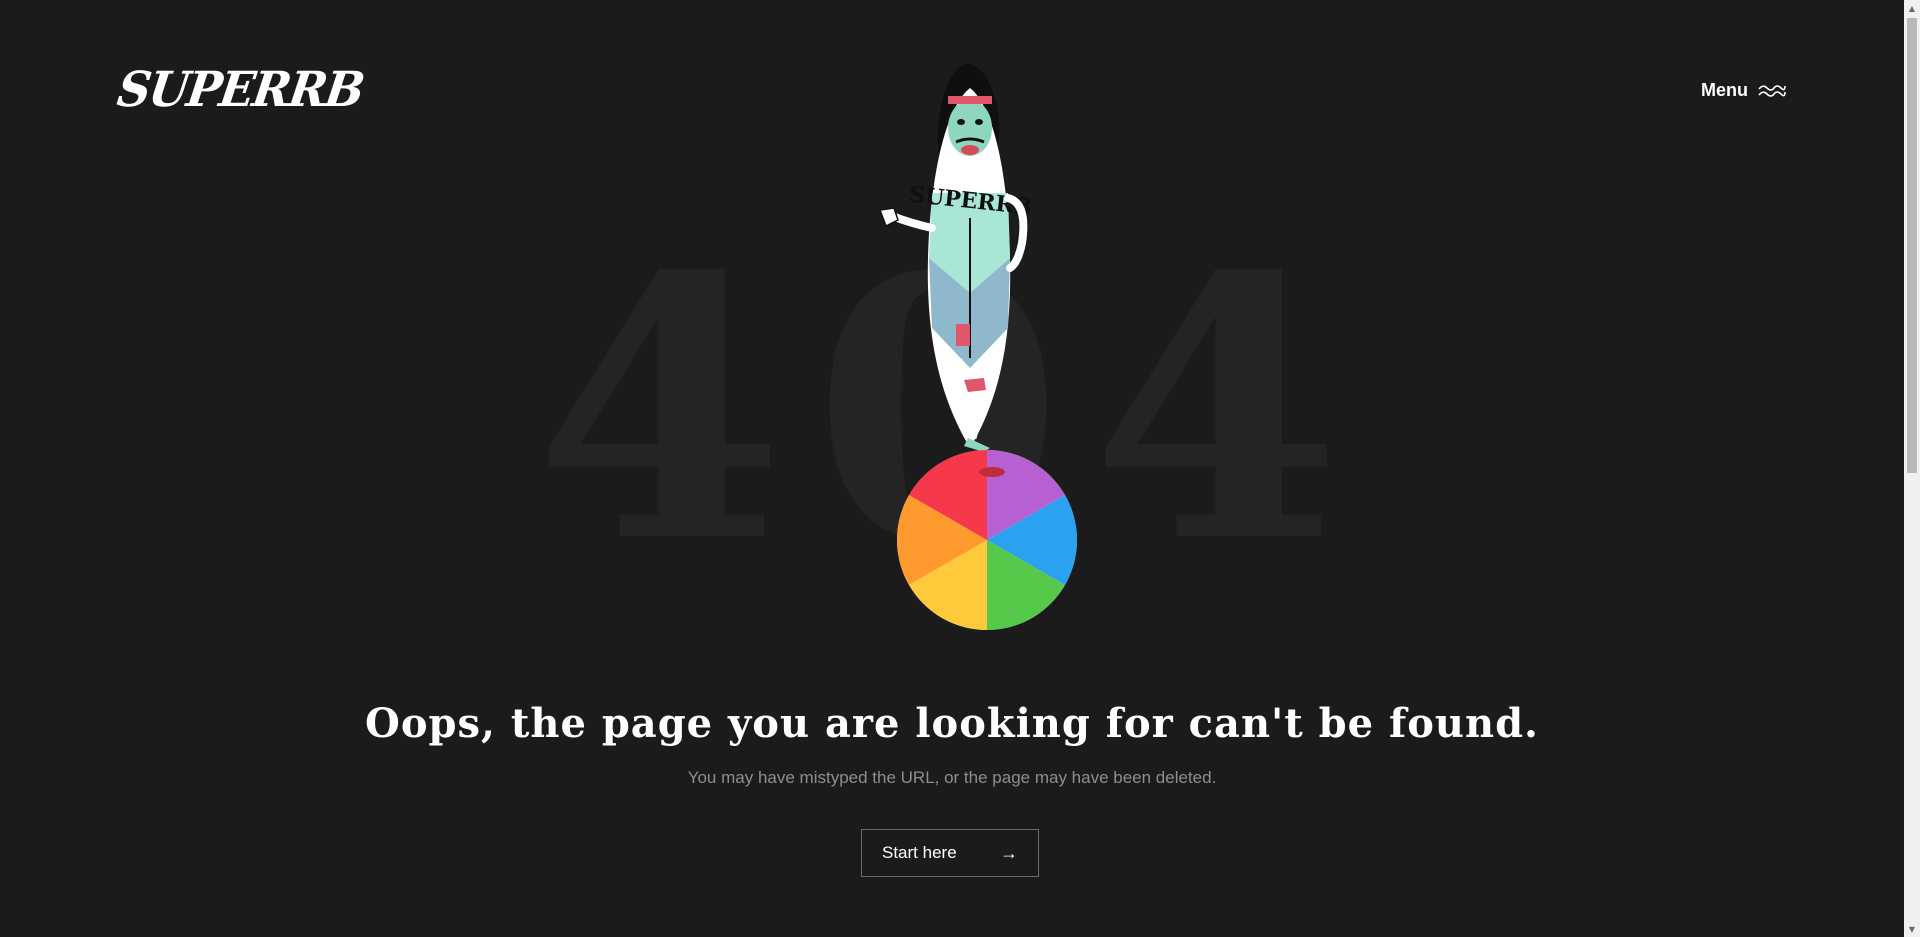 The width and height of the screenshot is (1920, 937). Describe the element at coordinates (1772, 91) in the screenshot. I see `wavy-lines-icon` at that location.